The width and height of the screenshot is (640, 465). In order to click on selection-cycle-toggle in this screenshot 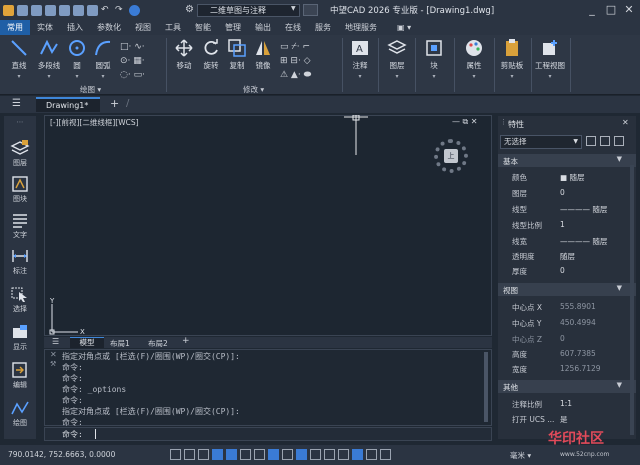, I will do `click(315, 454)`.